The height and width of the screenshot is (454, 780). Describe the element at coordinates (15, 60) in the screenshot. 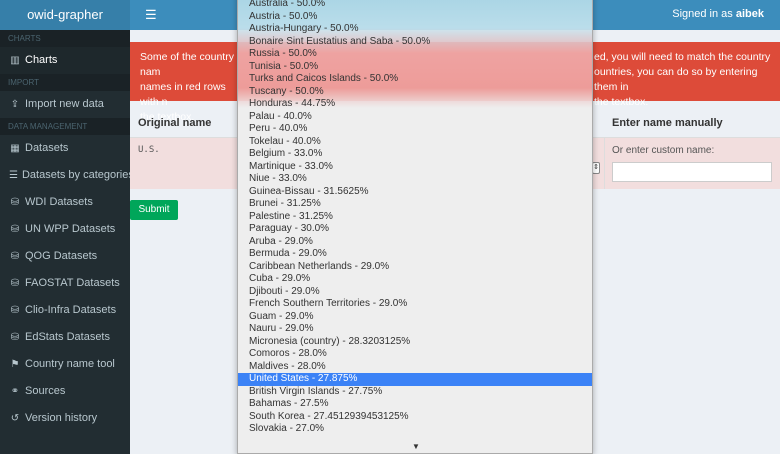

I see `chart-icon: ▥` at that location.